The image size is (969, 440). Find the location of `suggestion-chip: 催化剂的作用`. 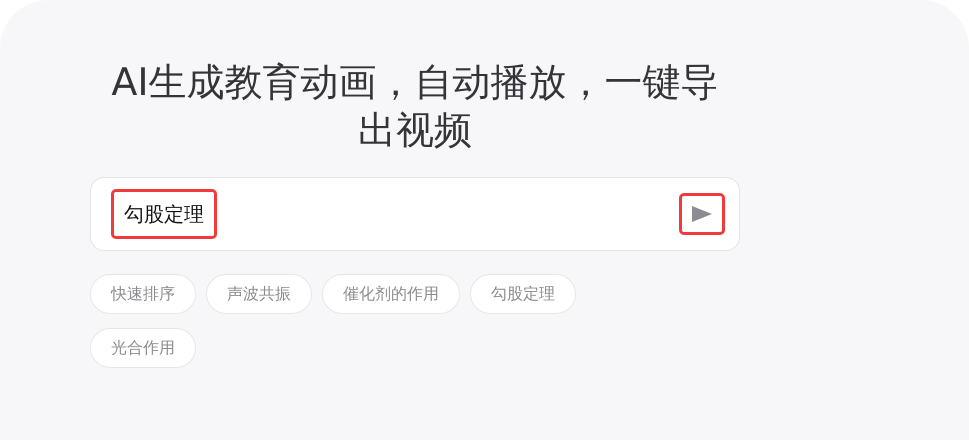

suggestion-chip: 催化剂的作用 is located at coordinates (391, 294).